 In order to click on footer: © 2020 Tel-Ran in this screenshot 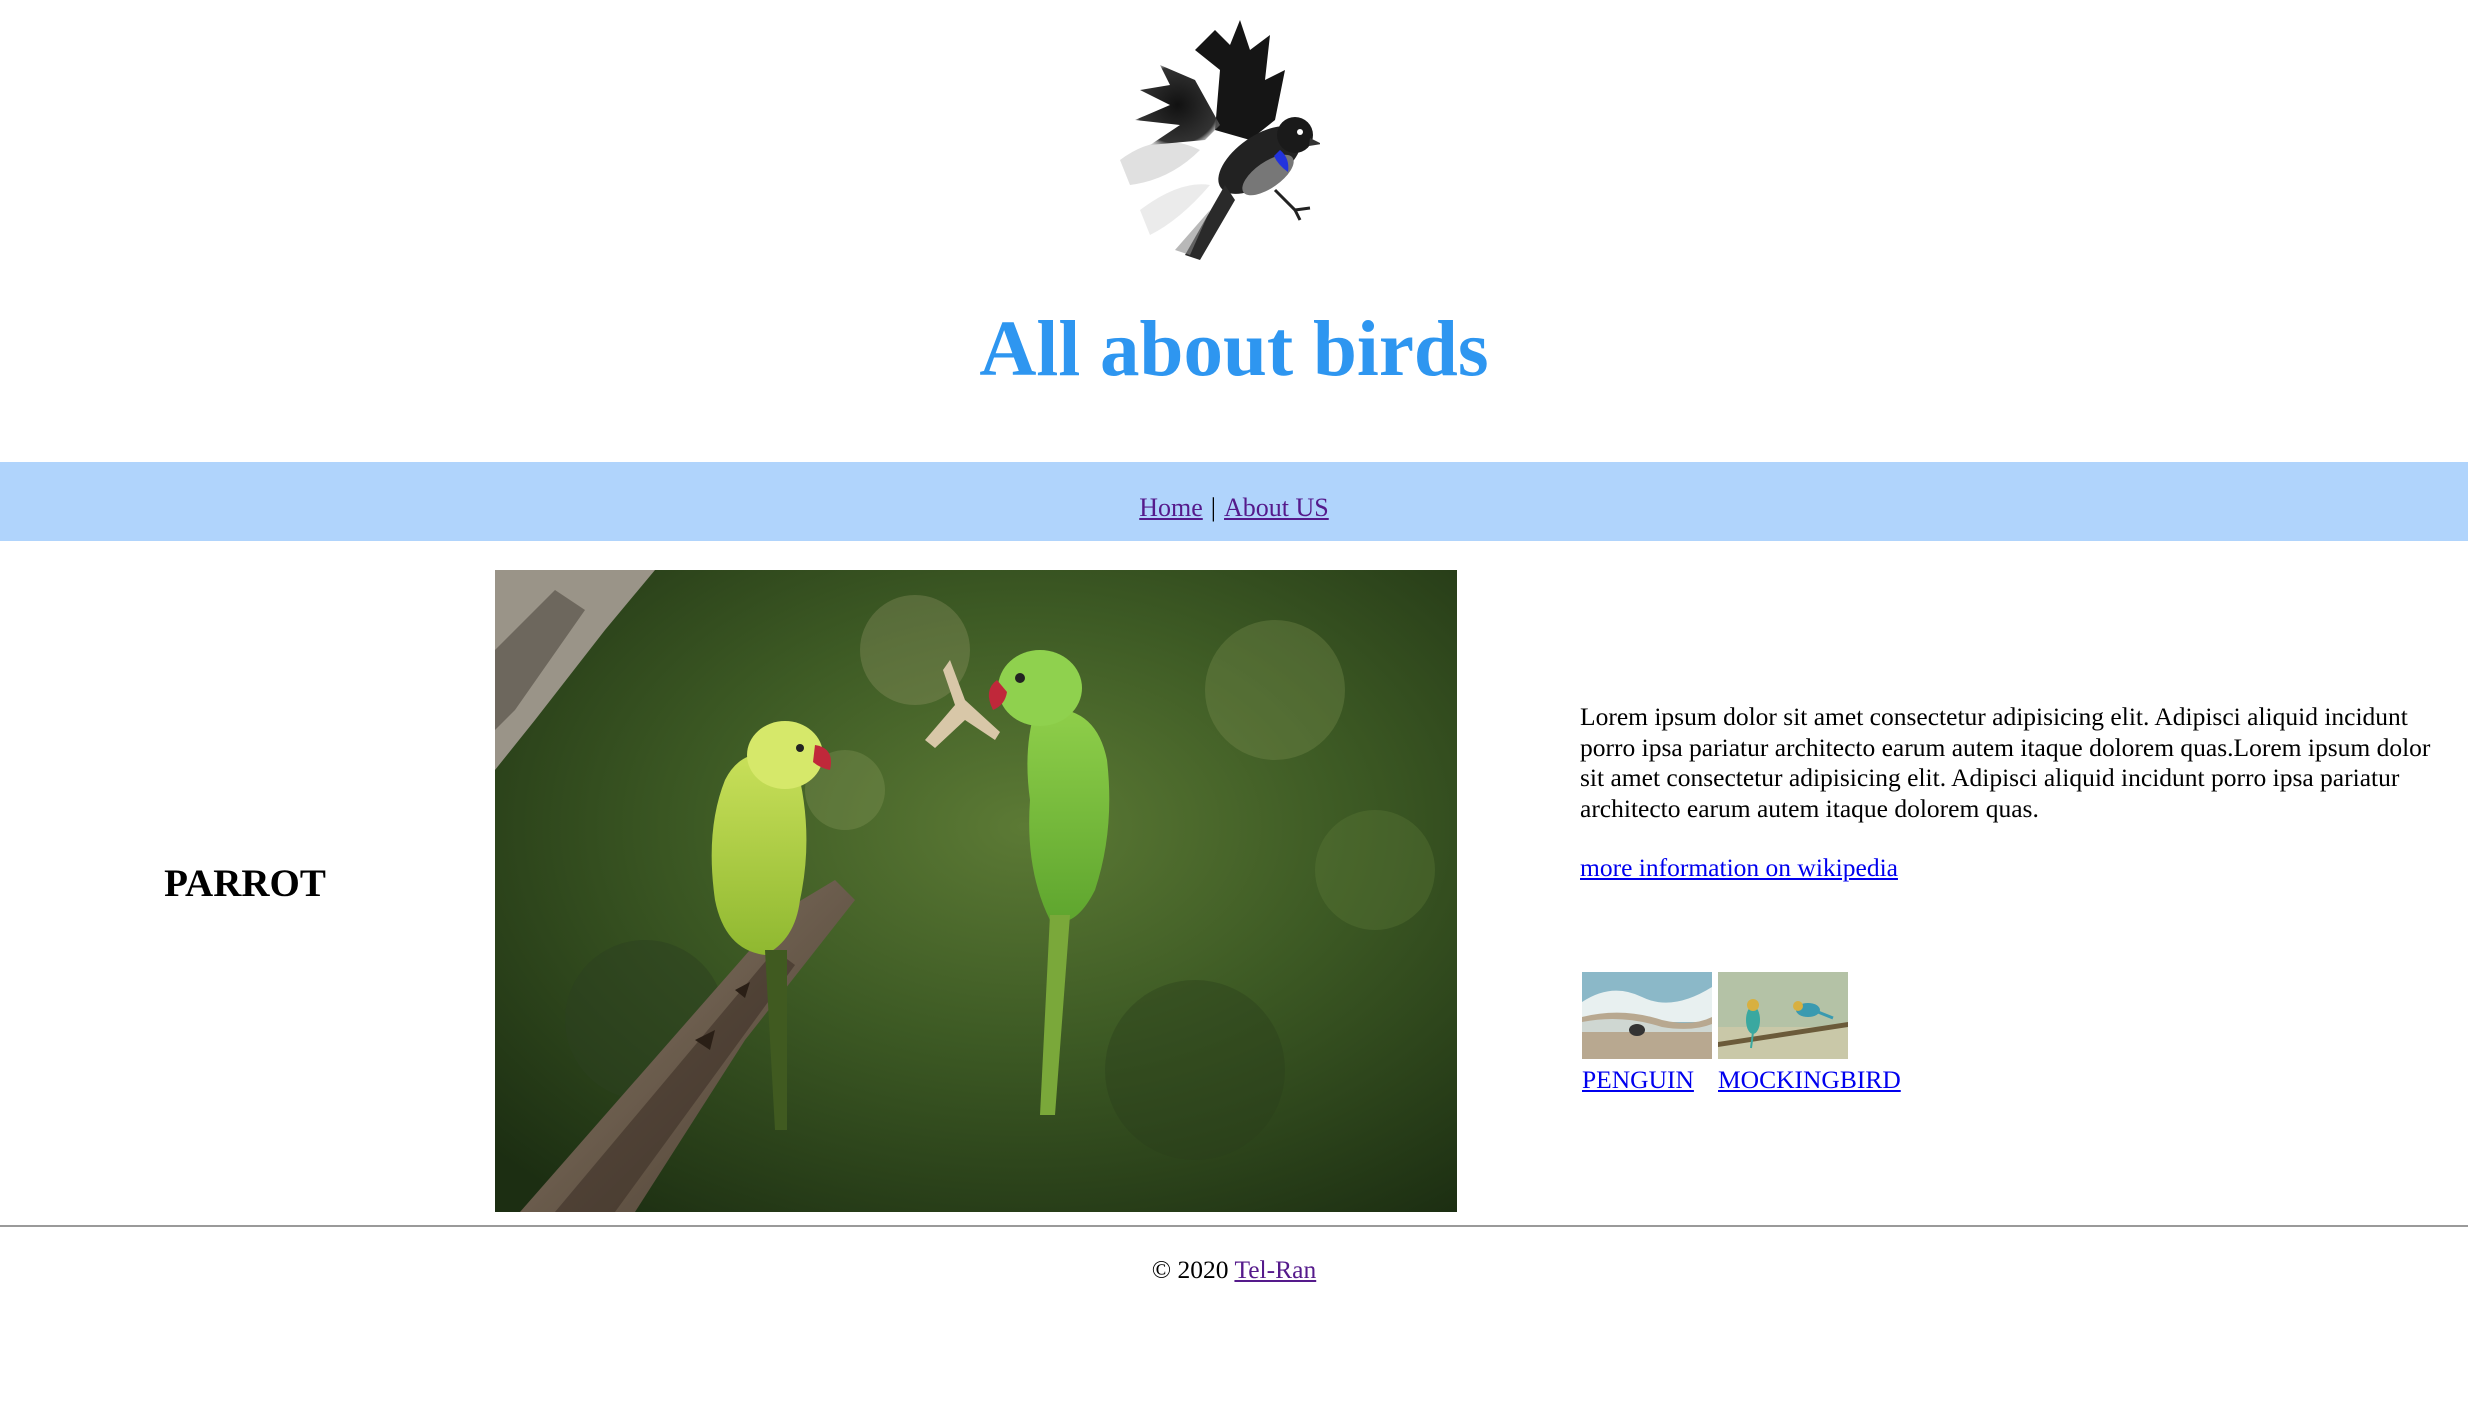, I will do `click(1234, 1270)`.